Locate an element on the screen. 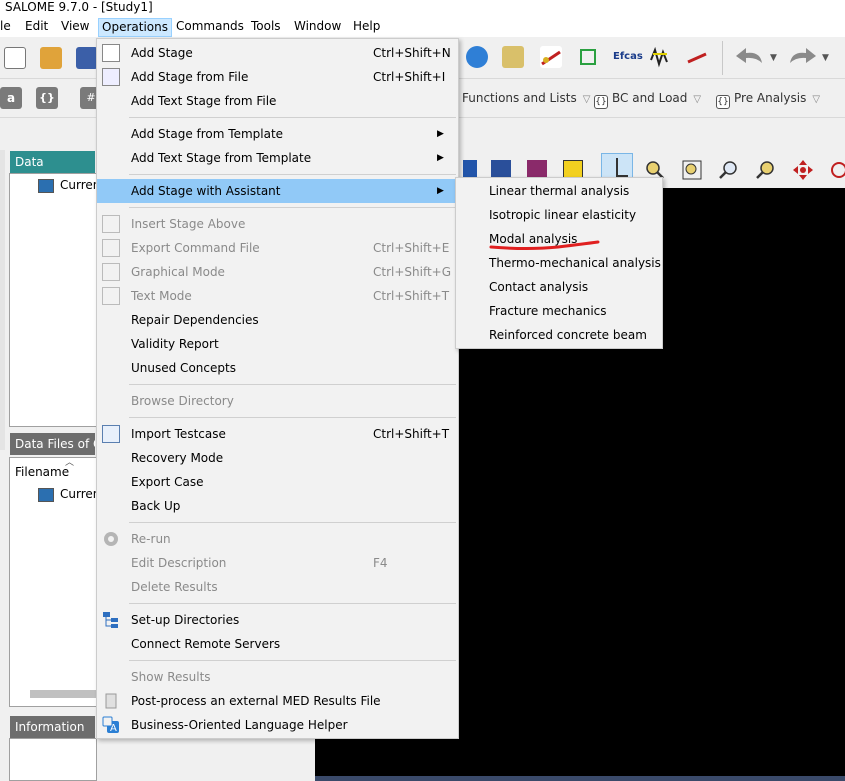 Image resolution: width=845 pixels, height=781 pixels. menu-item-add-text-stage-from-template: Add Text Stage from Template ▶ is located at coordinates (277, 158).